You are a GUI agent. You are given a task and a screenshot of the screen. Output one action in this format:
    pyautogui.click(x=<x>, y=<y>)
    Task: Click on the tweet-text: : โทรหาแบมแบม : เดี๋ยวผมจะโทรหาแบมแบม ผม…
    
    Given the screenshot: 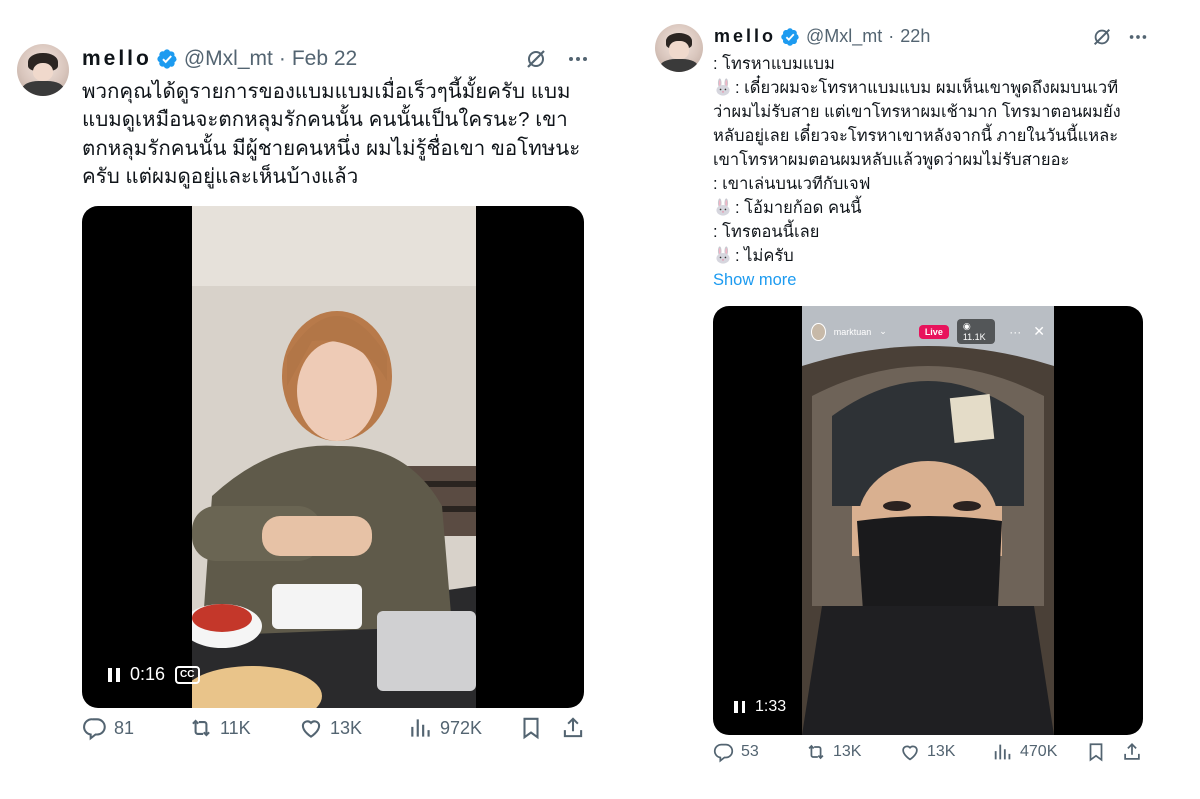 What is the action you would take?
    pyautogui.click(x=917, y=172)
    